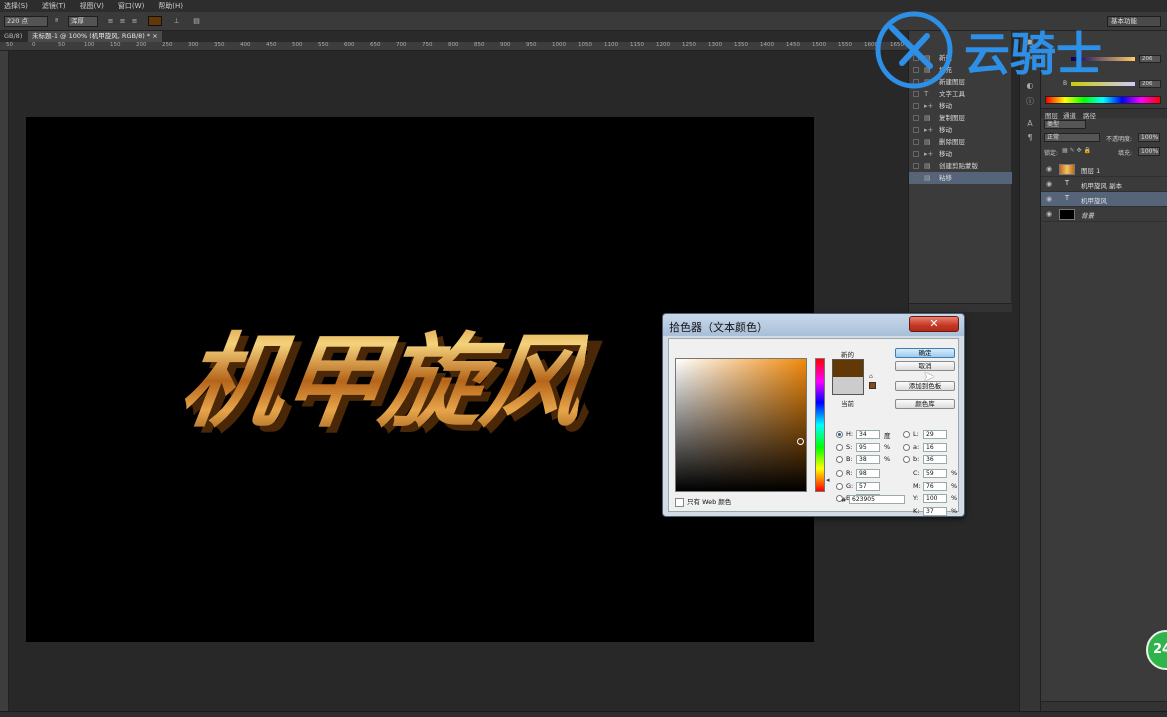  I want to click on ruler-tick-label: 50, so click(9, 45).